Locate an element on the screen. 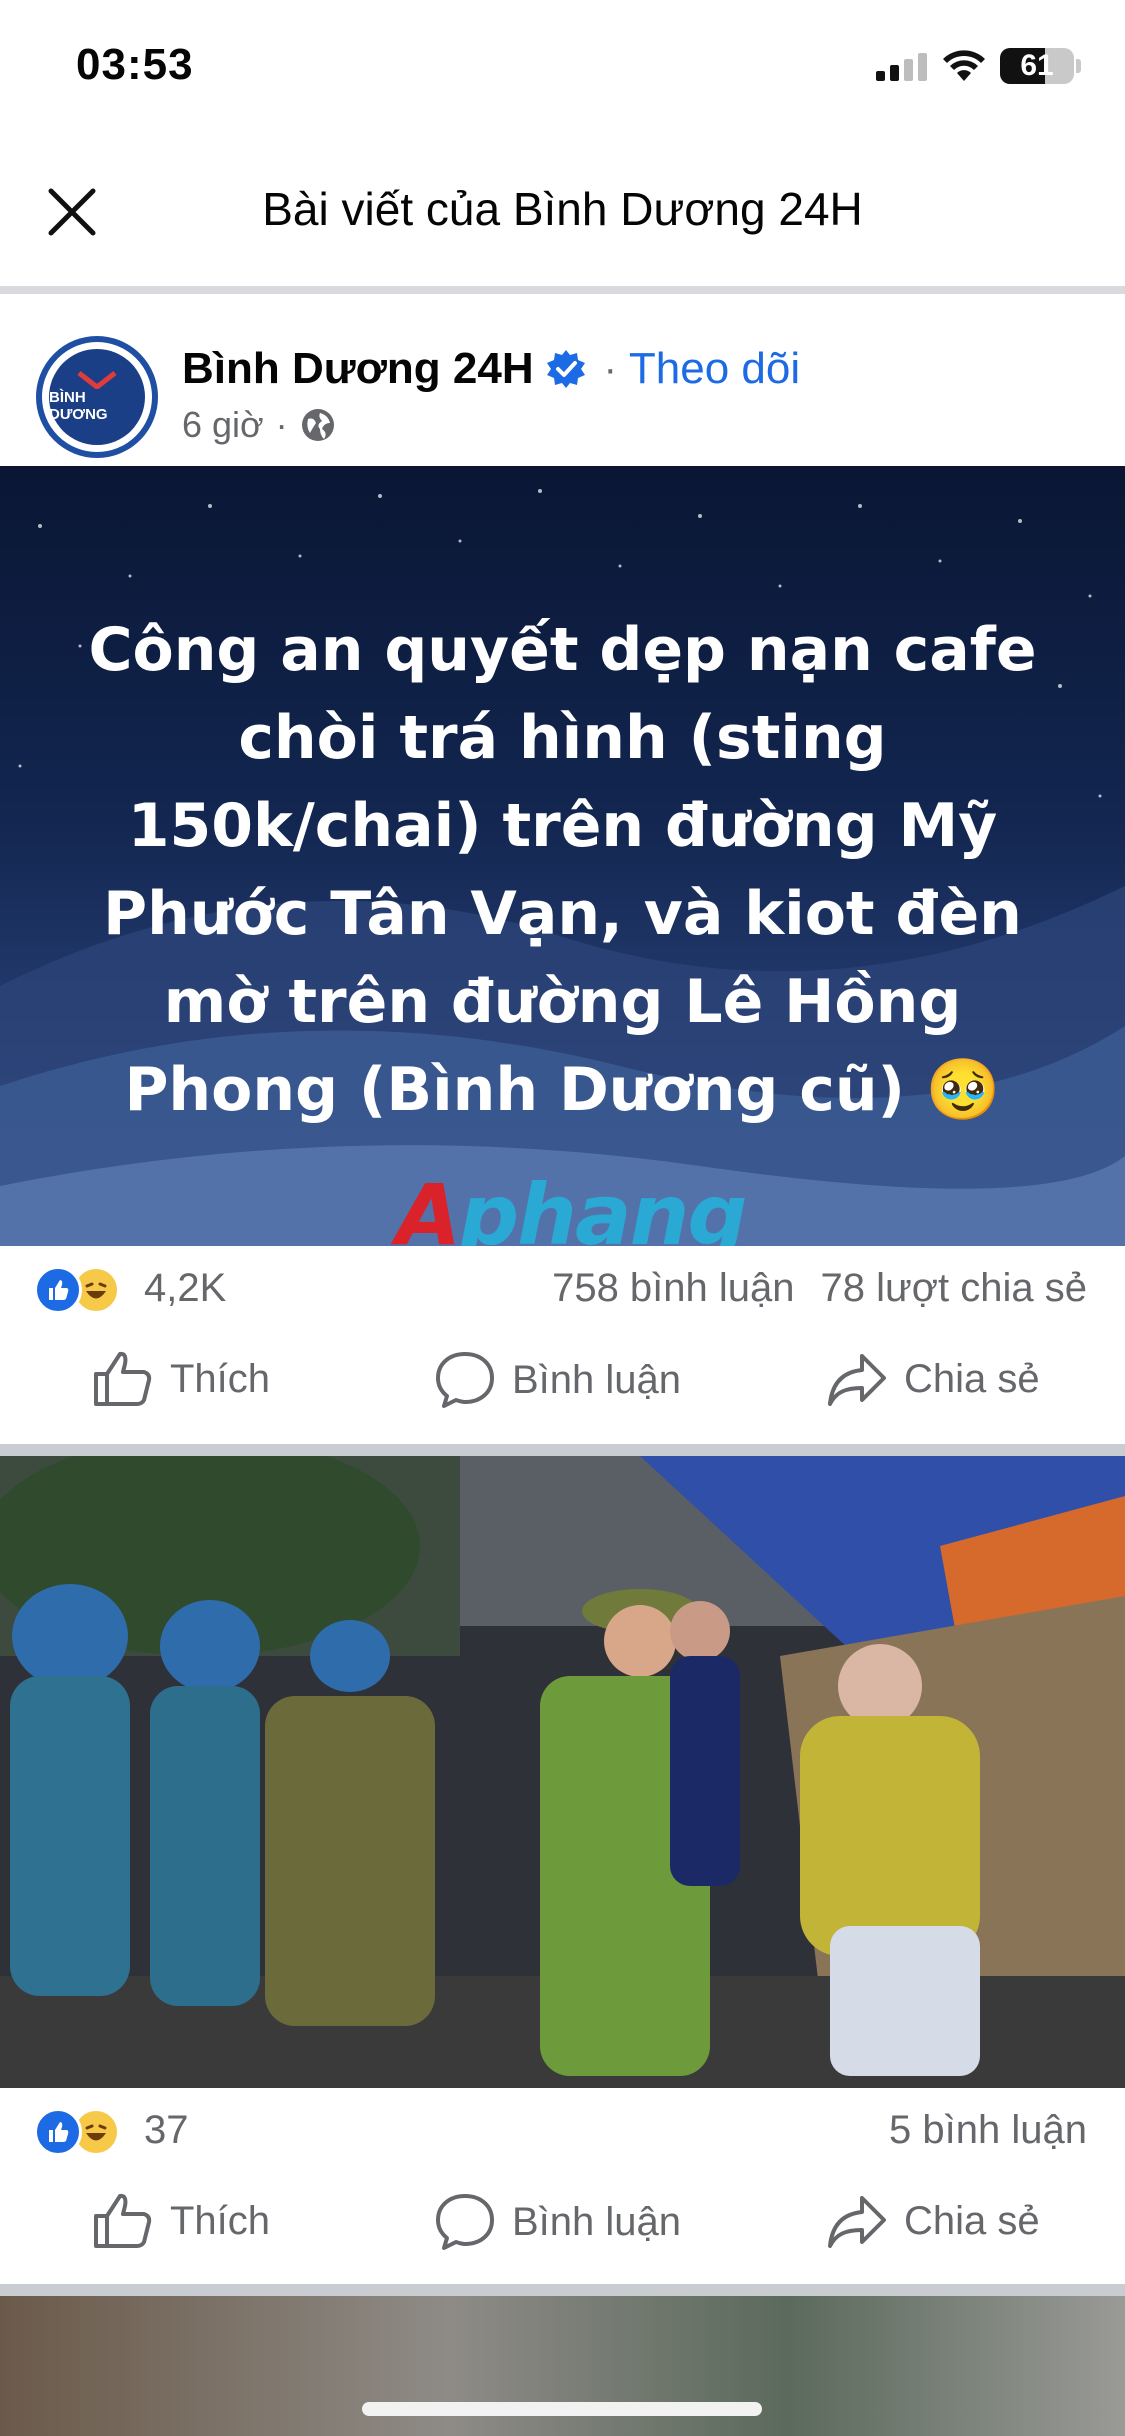 This screenshot has height=2436, width=1125. battery-icon: 61 is located at coordinates (1037, 66).